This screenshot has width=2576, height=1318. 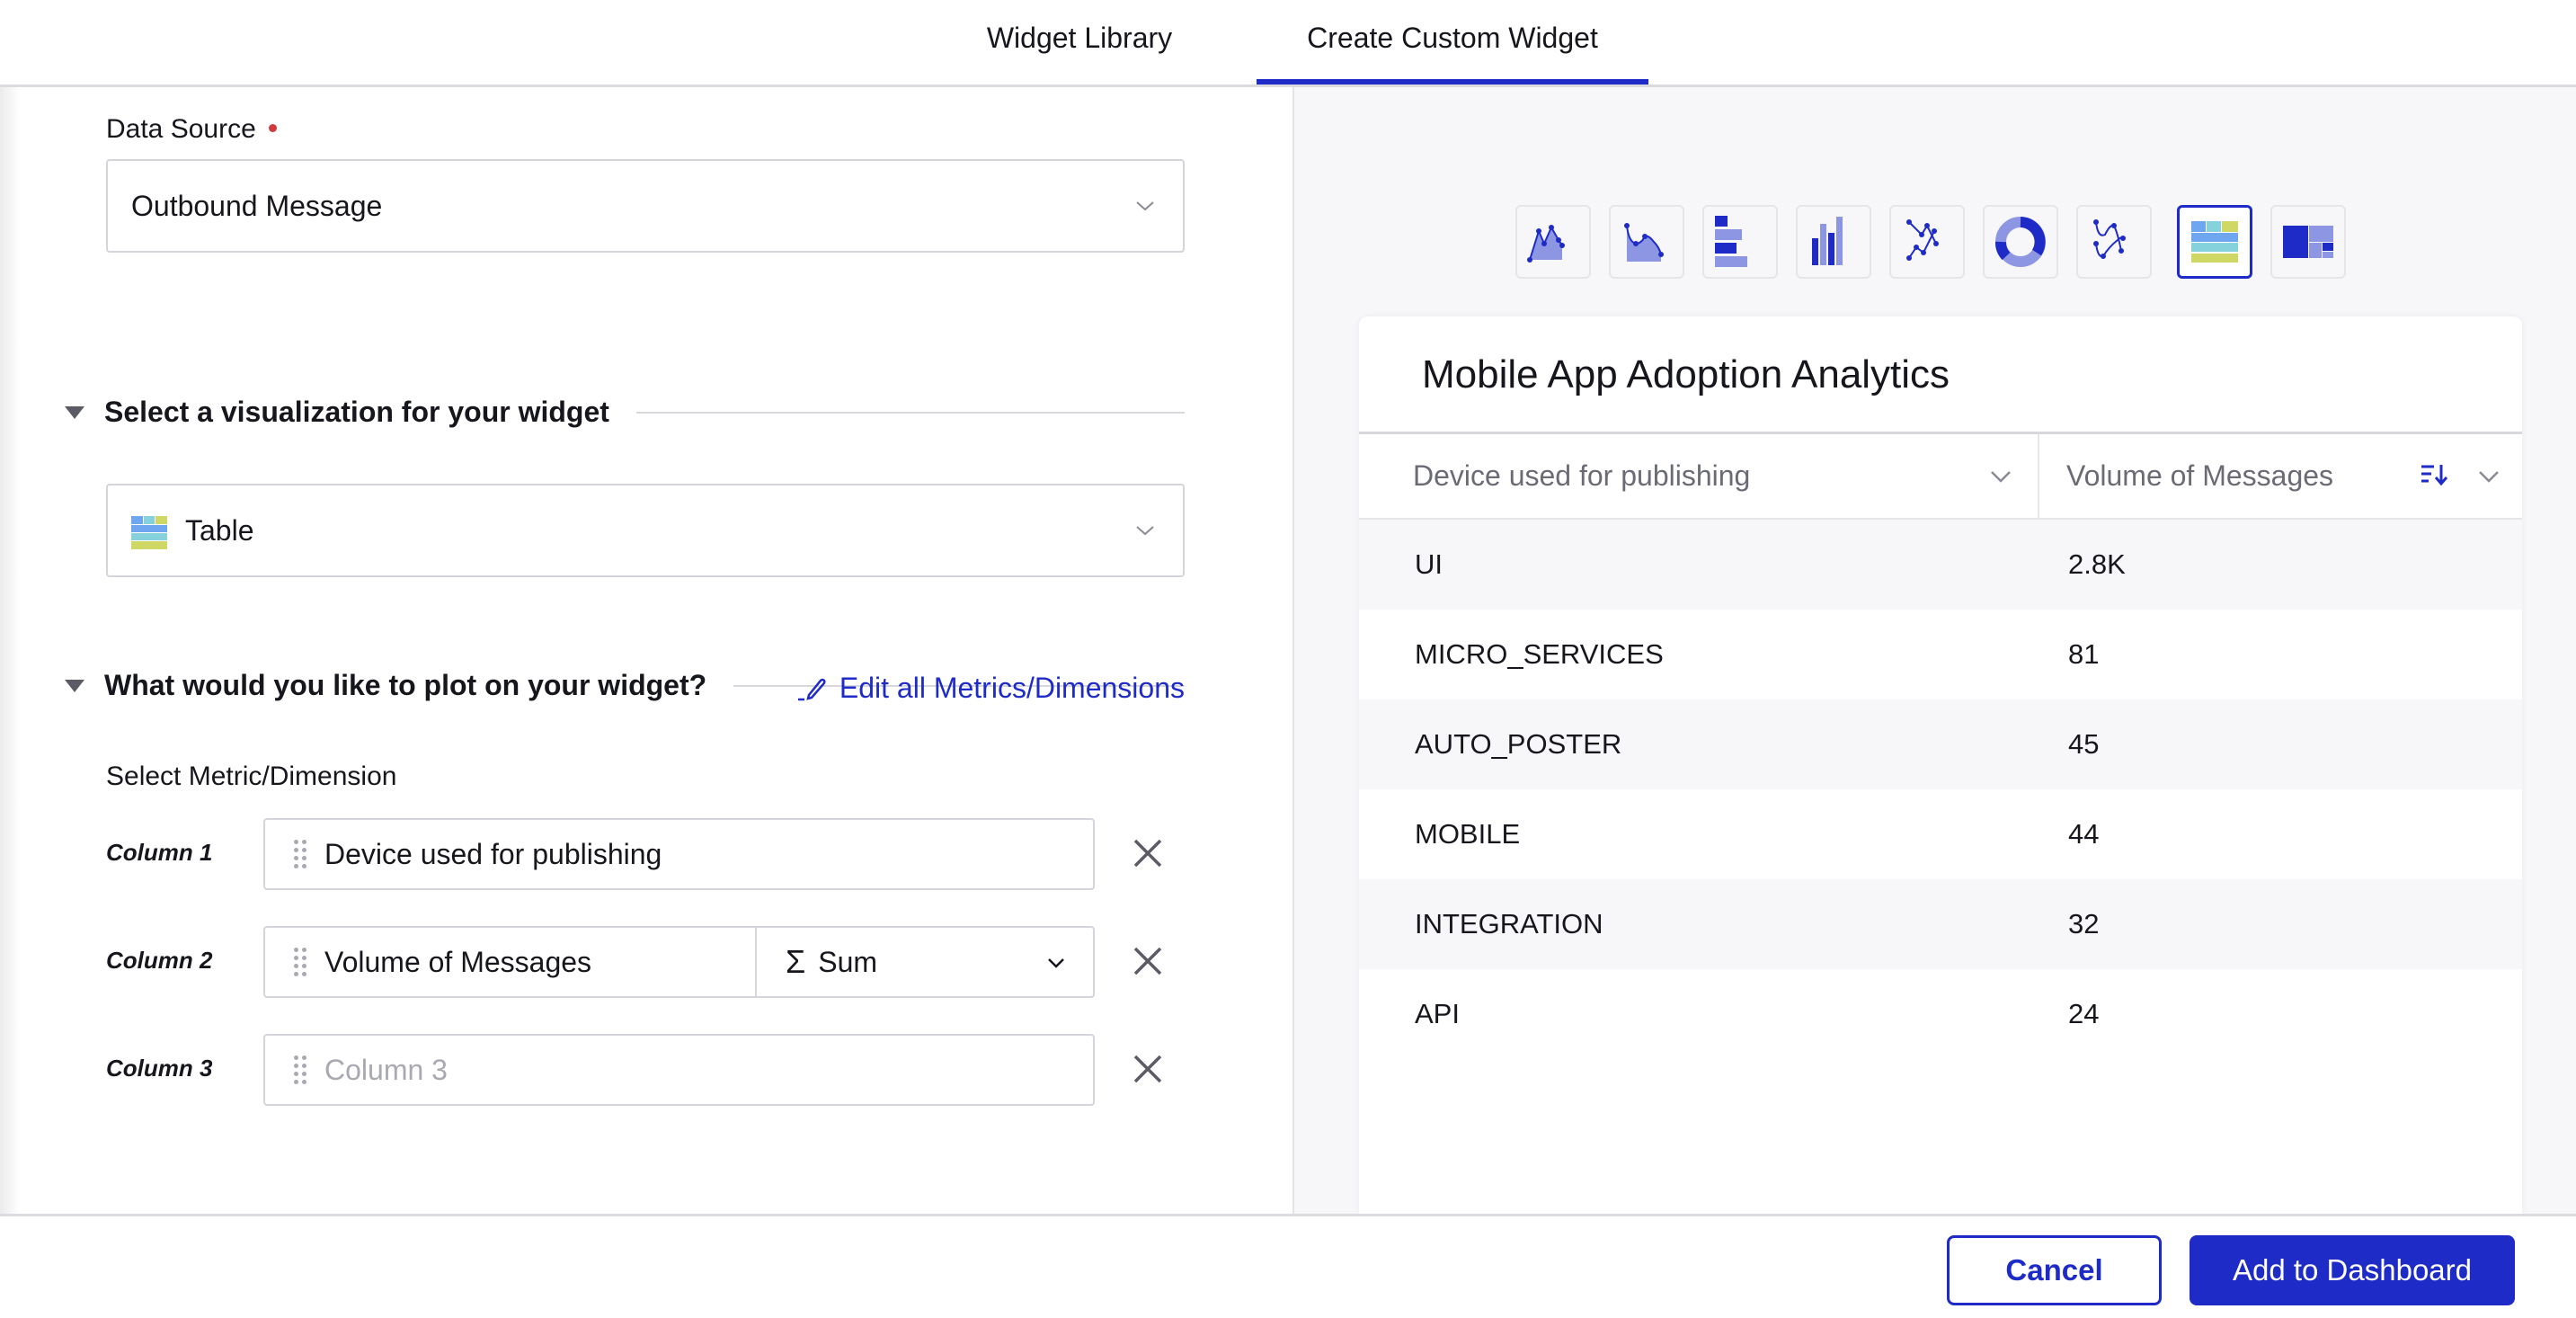 I want to click on cancel-button: Cancel, so click(x=2054, y=1270).